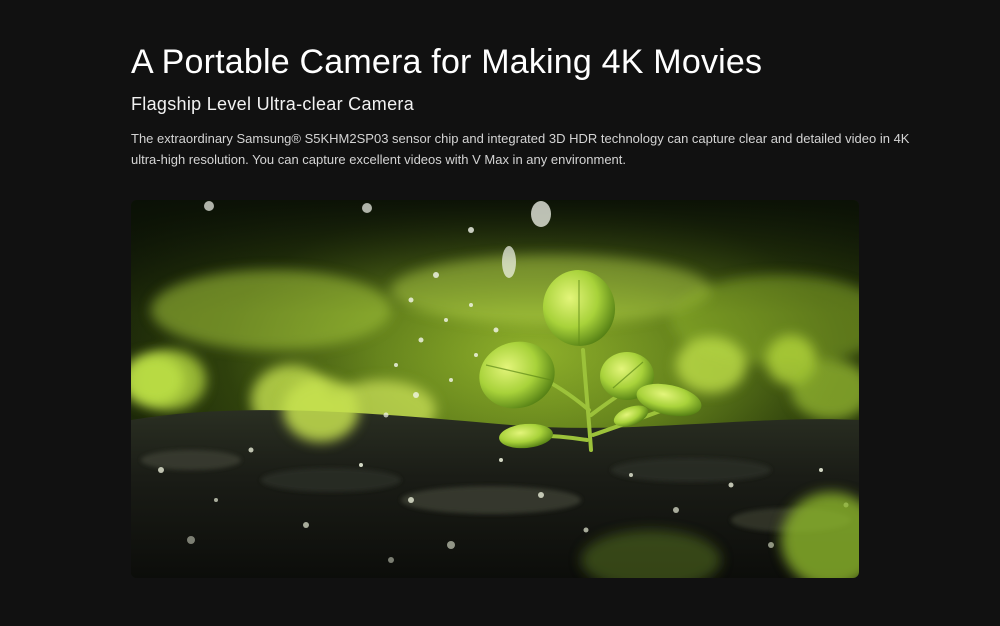 The height and width of the screenshot is (626, 1000). I want to click on feature-subheadline: Flagship Level Ultra-clear Camera, so click(273, 104).